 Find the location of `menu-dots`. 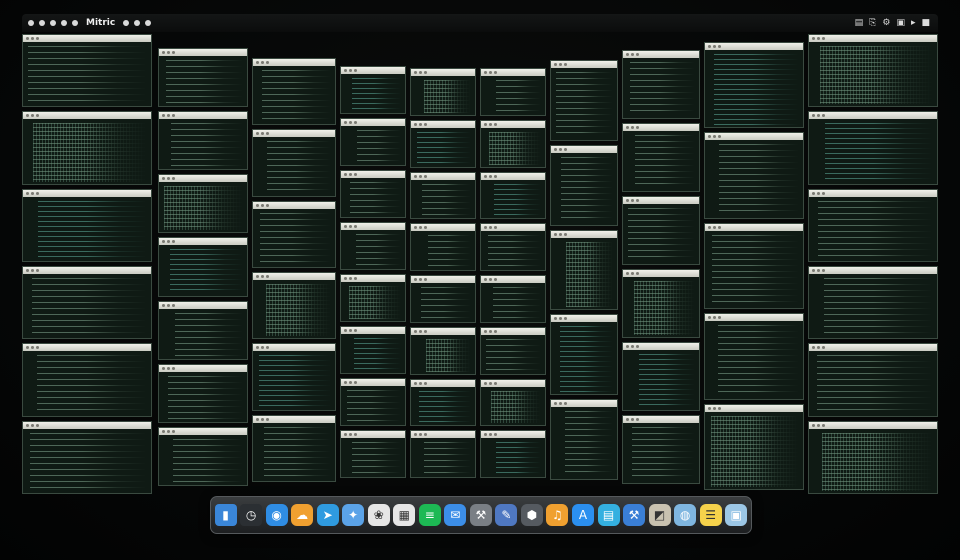

menu-dots is located at coordinates (137, 23).